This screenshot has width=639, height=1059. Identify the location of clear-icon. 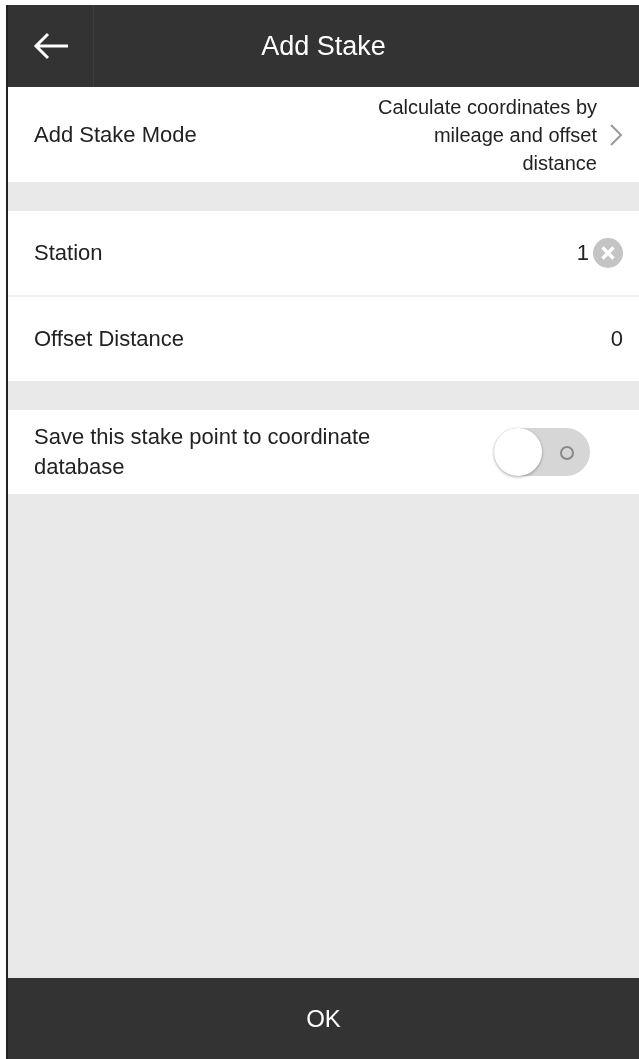
(608, 253).